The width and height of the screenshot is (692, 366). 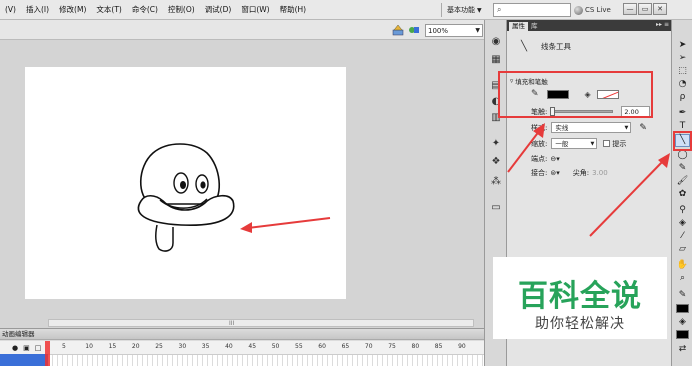 What do you see at coordinates (261, 323) in the screenshot?
I see `stage-horizontal-scrollbar: III` at bounding box center [261, 323].